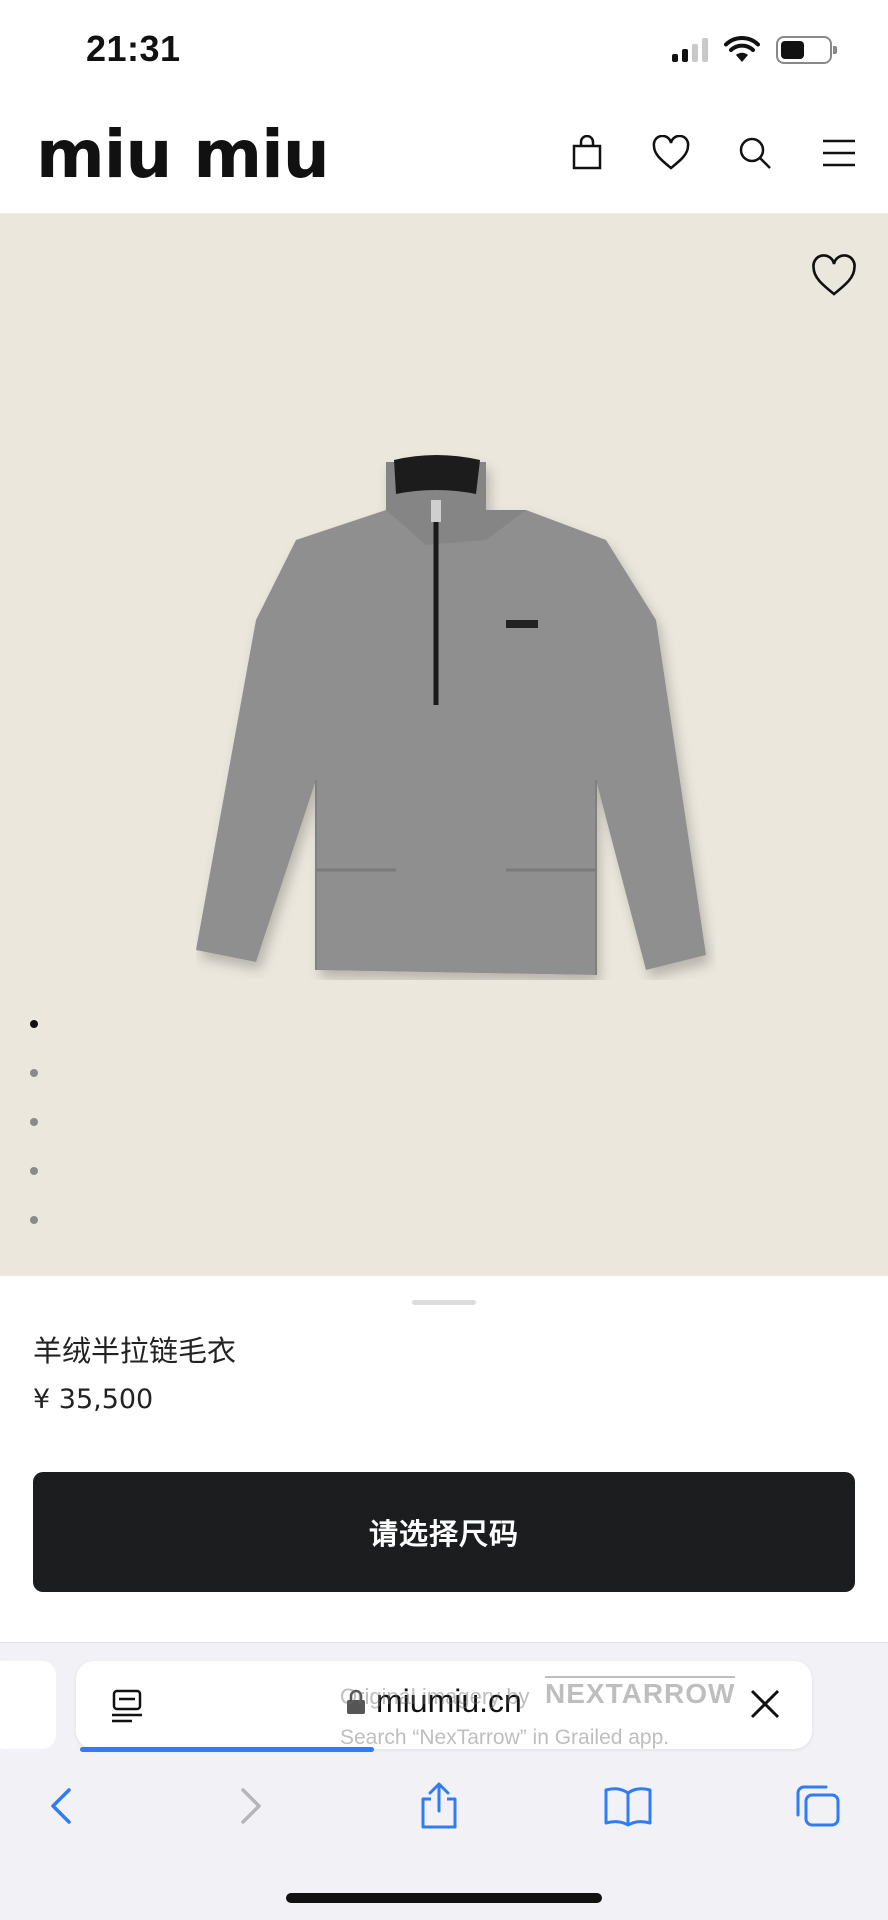 This screenshot has height=1920, width=888. I want to click on status-icons, so click(754, 50).